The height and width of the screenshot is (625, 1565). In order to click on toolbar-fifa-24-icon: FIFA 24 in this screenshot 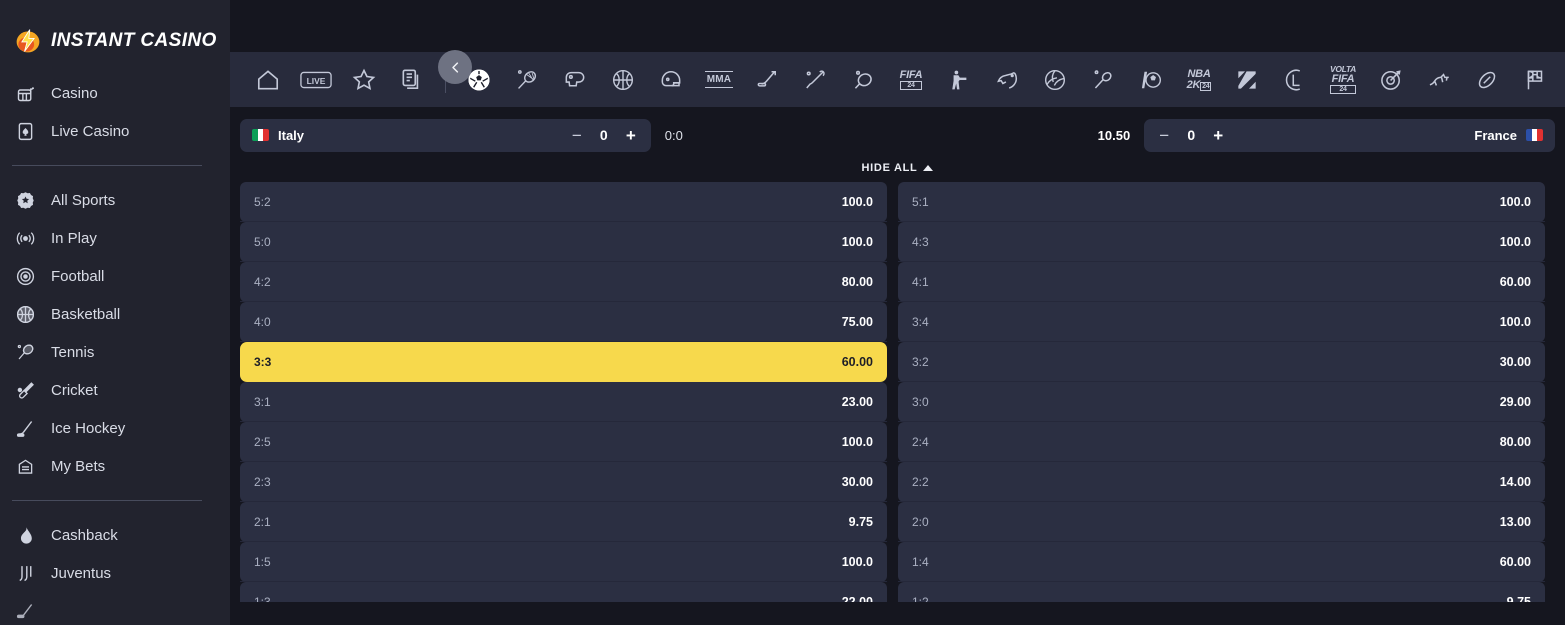, I will do `click(911, 79)`.